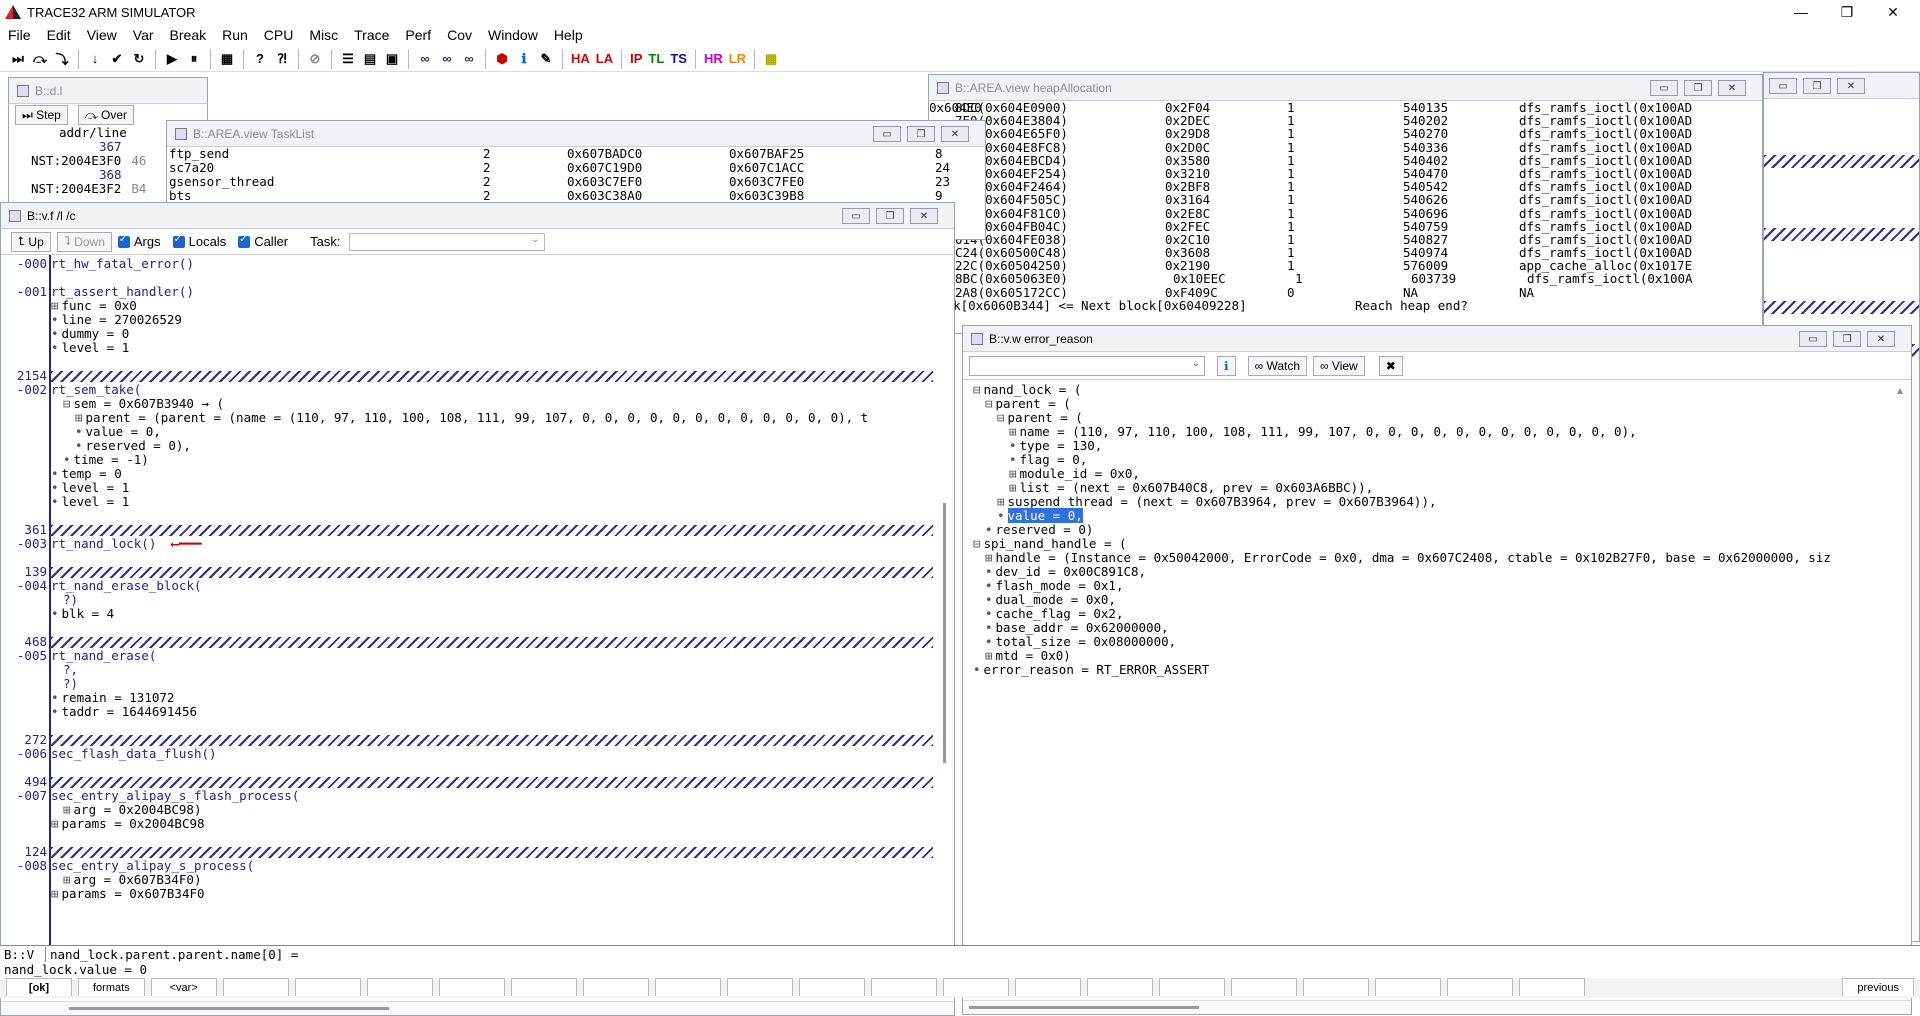  What do you see at coordinates (88, 613) in the screenshot?
I see `frame-variable: blk = 4` at bounding box center [88, 613].